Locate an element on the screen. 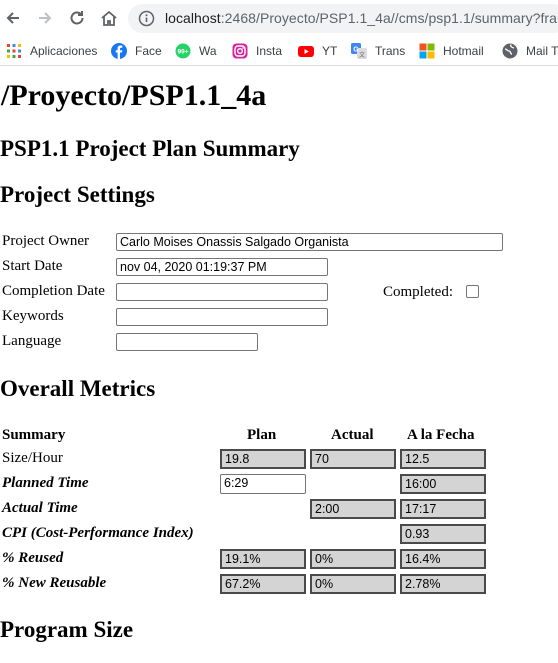 This screenshot has width=558, height=663. program-size-heading: Program Size is located at coordinates (67, 629).